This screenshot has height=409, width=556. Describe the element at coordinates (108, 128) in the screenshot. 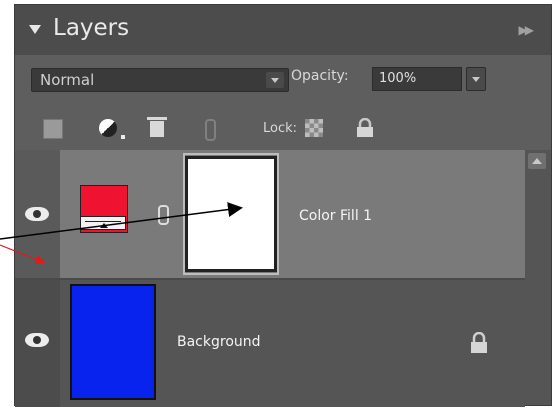

I see `adjustment-layer-icon` at that location.